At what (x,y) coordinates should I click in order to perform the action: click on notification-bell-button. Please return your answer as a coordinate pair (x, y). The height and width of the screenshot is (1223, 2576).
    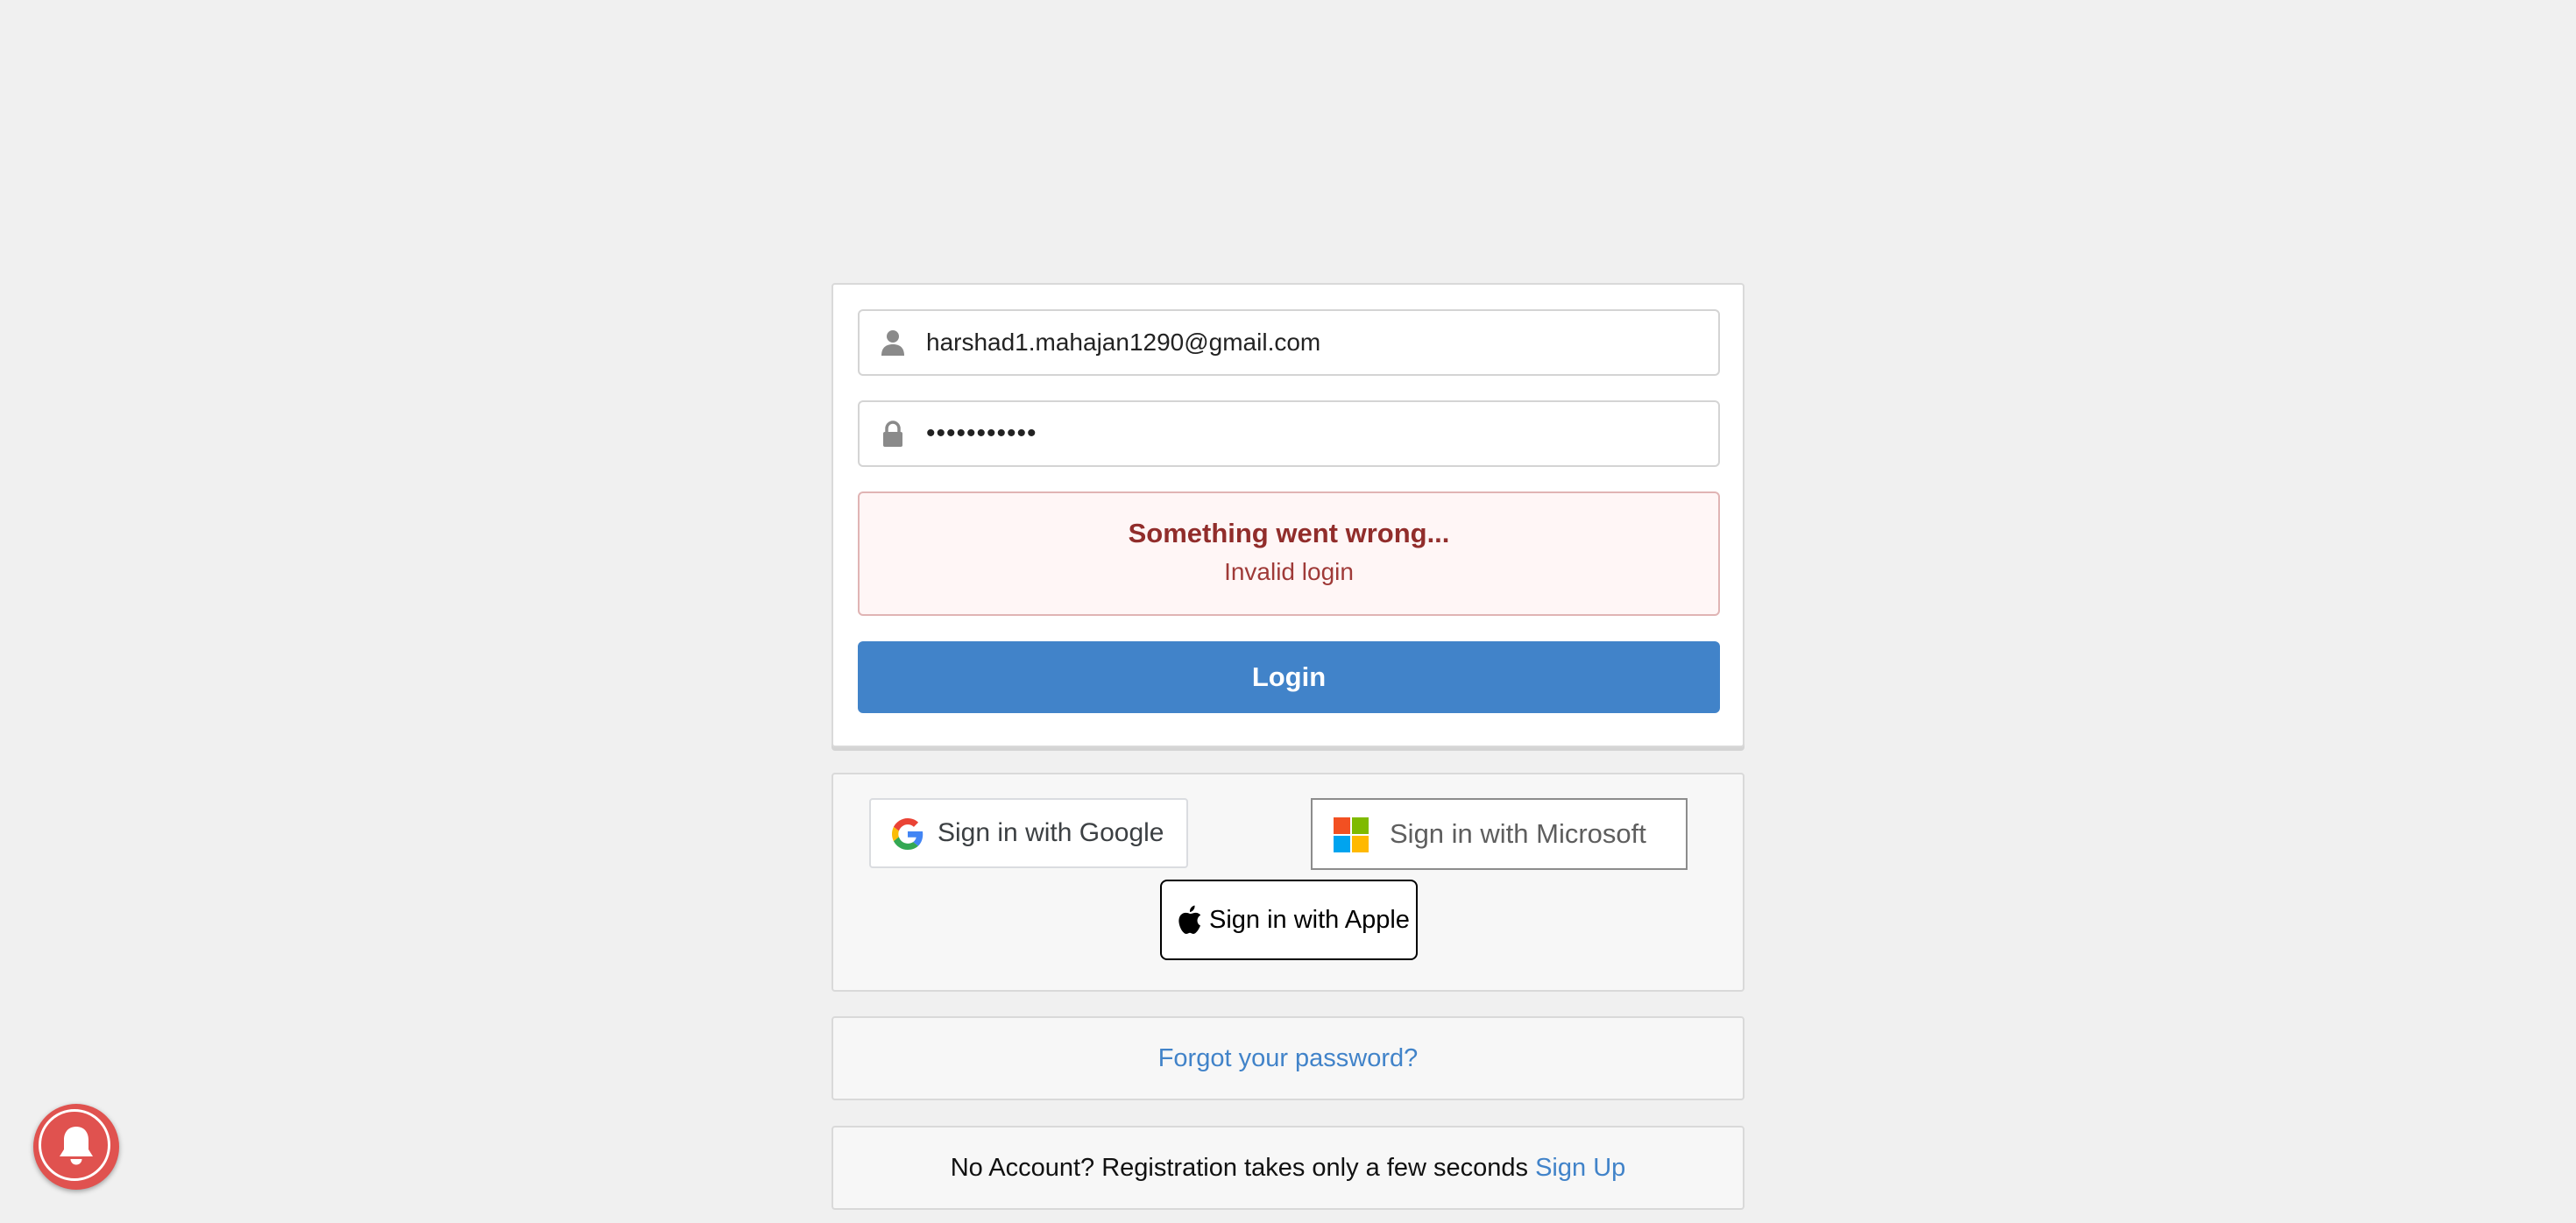
    Looking at the image, I should click on (76, 1147).